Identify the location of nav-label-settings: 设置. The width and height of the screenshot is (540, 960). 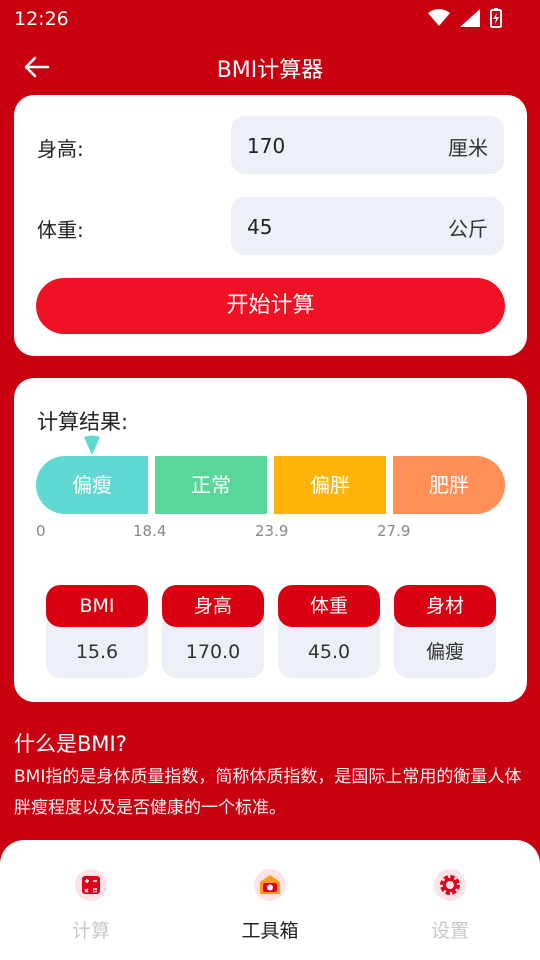
(449, 931).